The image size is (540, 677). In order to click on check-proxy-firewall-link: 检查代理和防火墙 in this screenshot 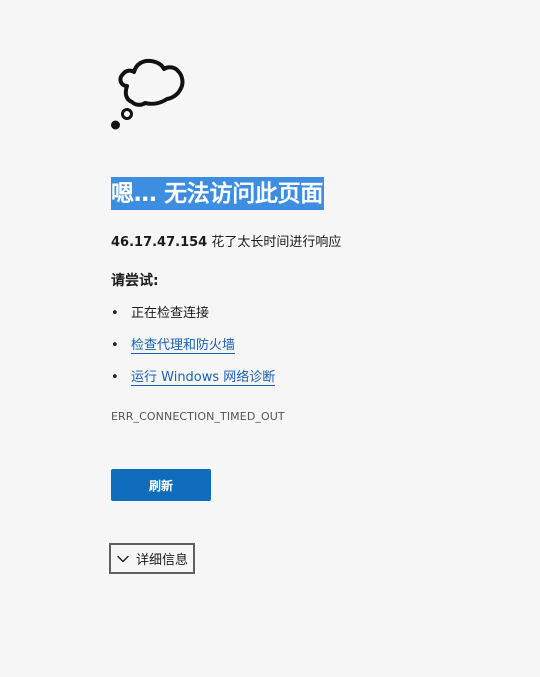, I will do `click(183, 346)`.